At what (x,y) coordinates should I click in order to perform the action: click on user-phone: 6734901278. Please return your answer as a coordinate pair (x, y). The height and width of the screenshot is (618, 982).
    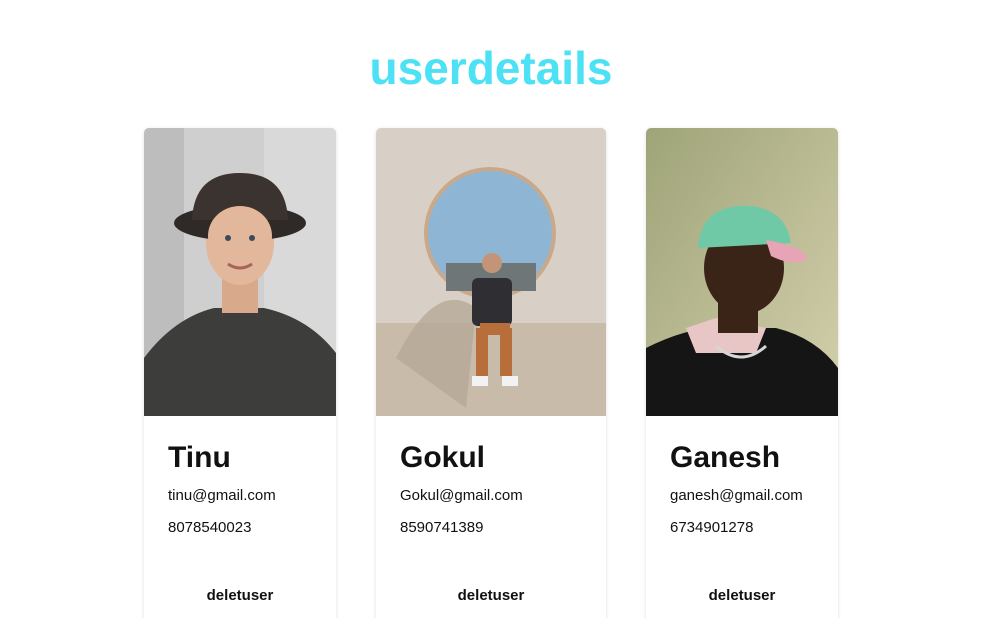
    Looking at the image, I should click on (712, 527).